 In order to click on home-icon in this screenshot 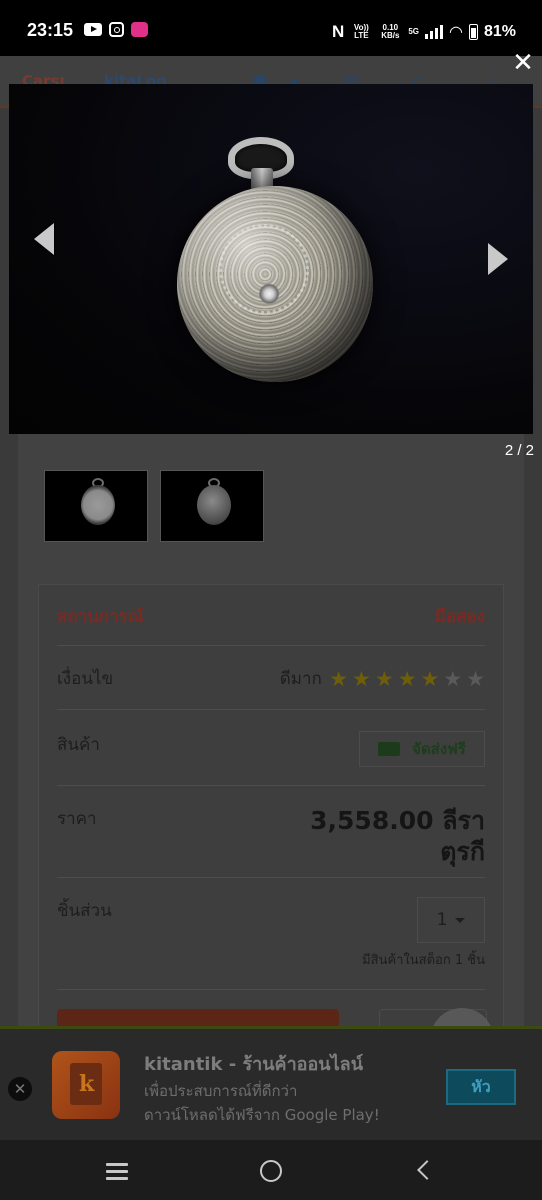, I will do `click(271, 1171)`.